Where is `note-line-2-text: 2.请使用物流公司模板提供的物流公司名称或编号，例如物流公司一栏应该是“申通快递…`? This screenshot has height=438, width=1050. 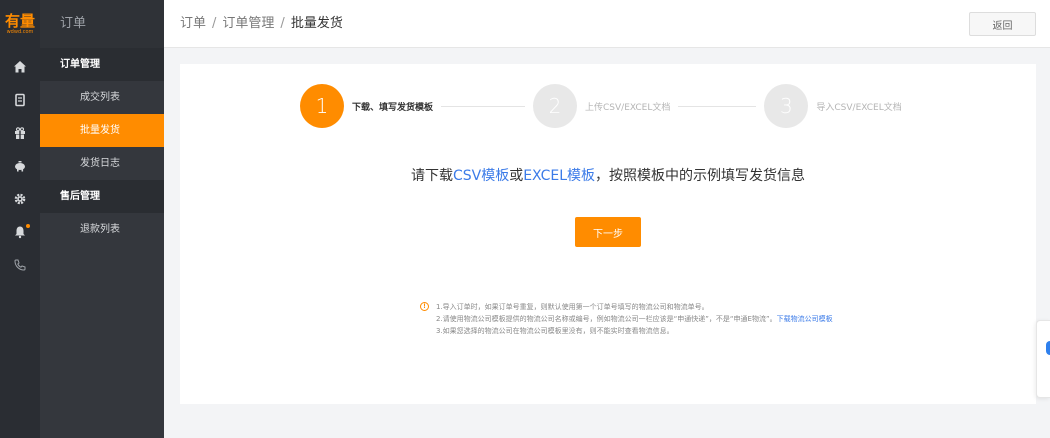
note-line-2-text: 2.请使用物流公司模板提供的物流公司名称或编号，例如物流公司一栏应该是“申通快递… is located at coordinates (606, 319).